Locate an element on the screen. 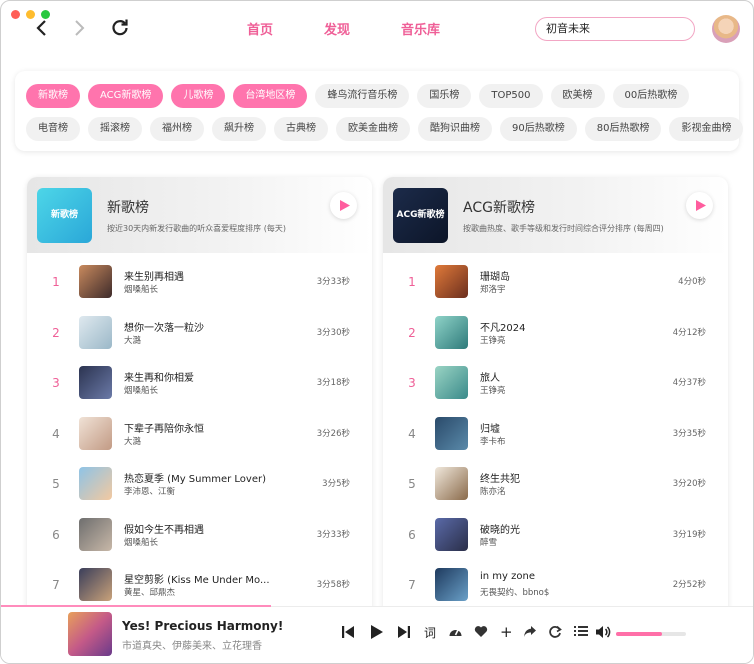 This screenshot has width=754, height=664. category-tag: 福州榜 is located at coordinates (177, 129).